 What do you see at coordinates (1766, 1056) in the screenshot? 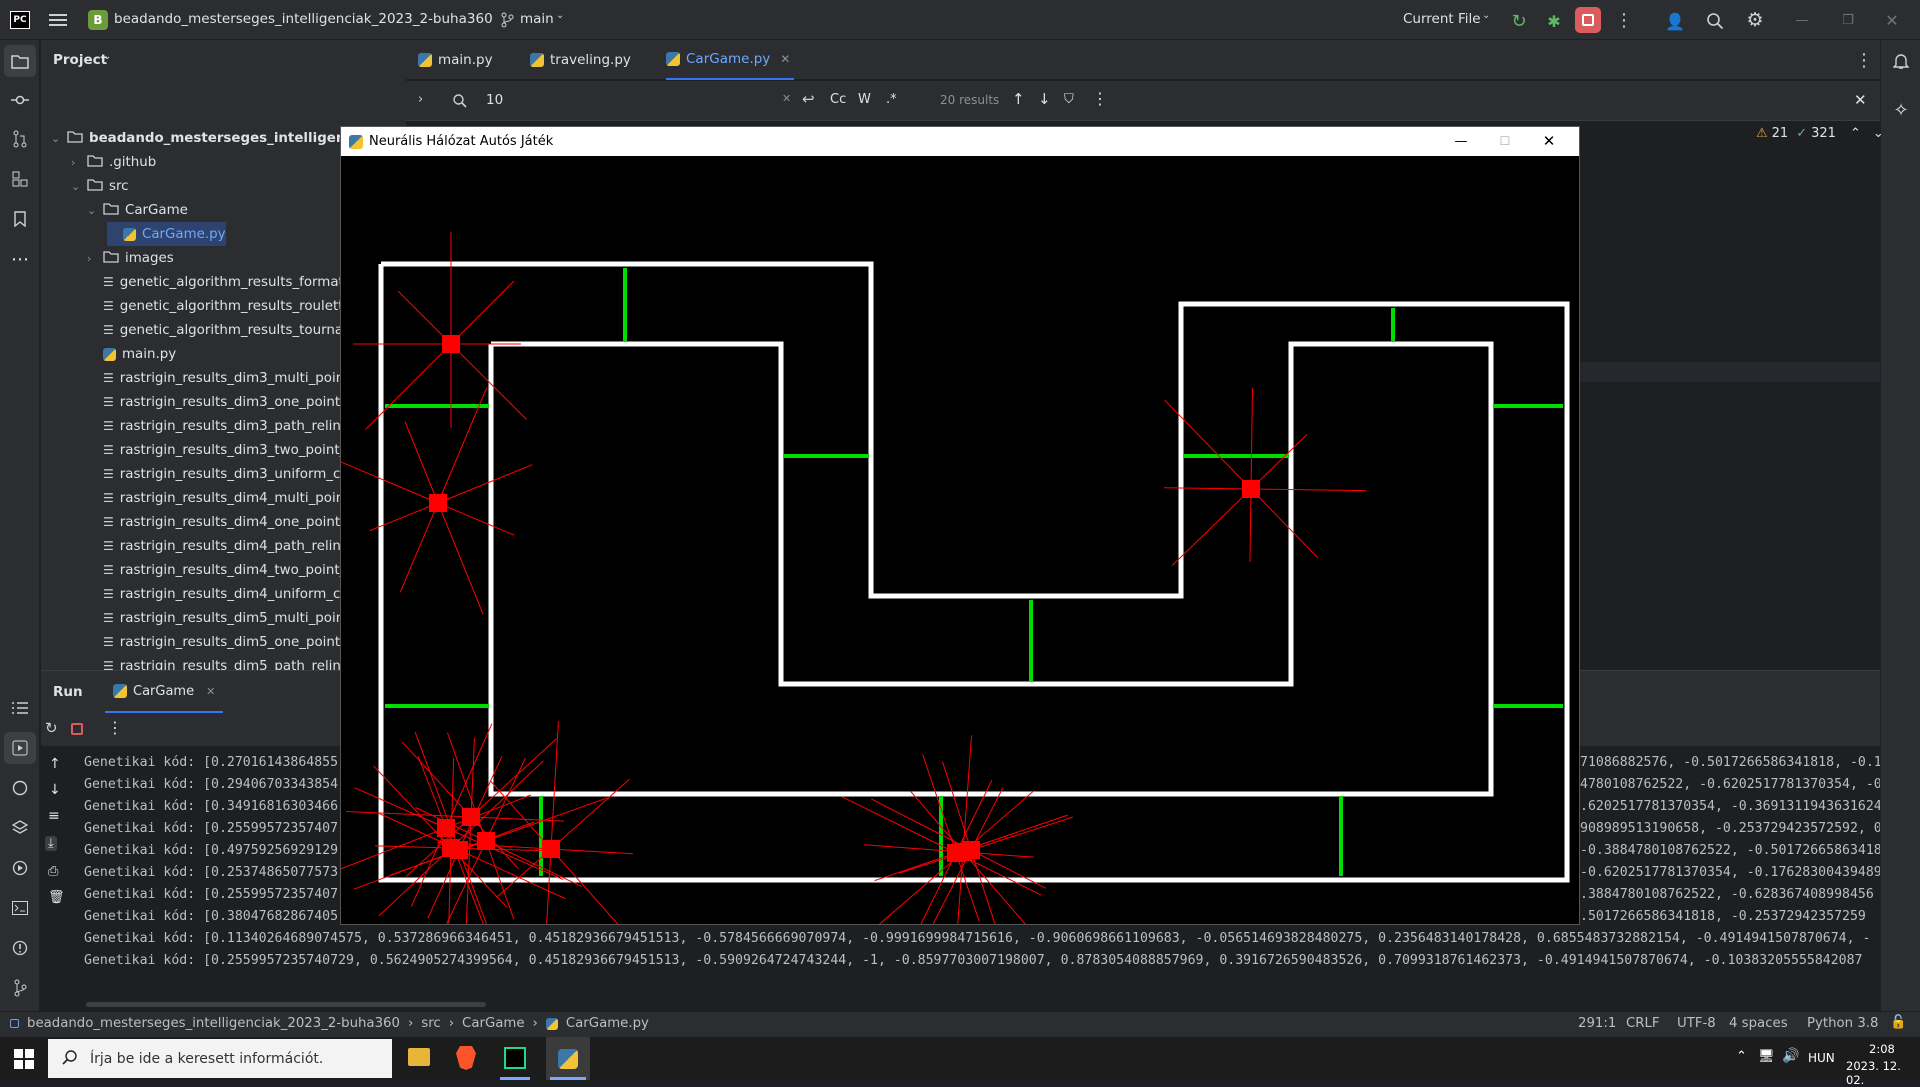
I see `network-icon: 🖥` at bounding box center [1766, 1056].